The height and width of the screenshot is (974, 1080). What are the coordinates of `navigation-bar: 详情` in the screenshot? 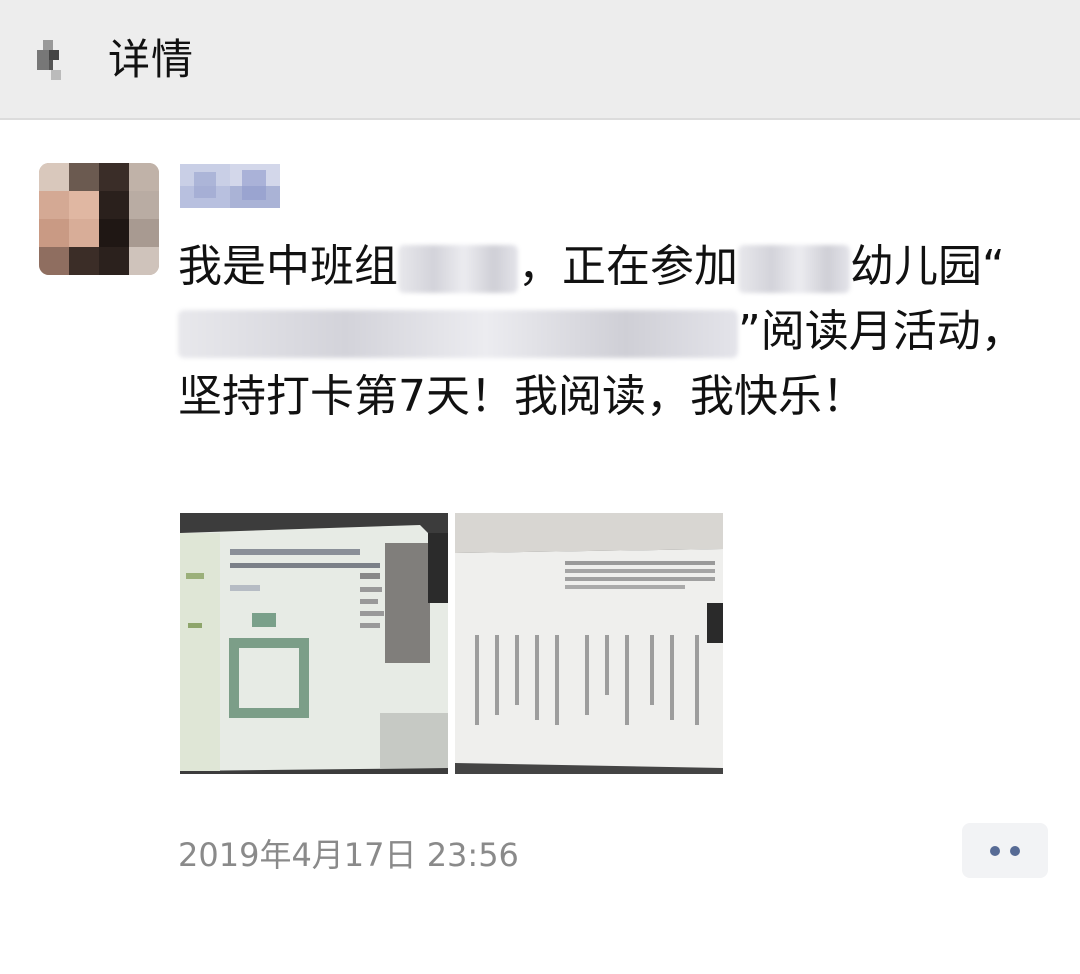 It's located at (540, 60).